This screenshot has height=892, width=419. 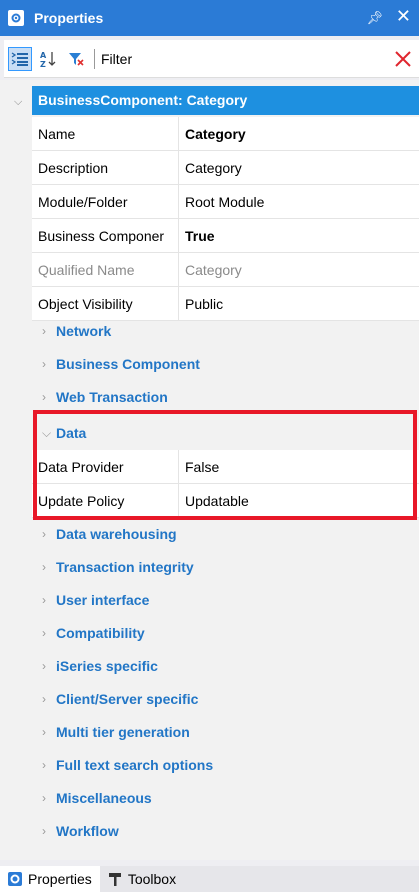 I want to click on property-name: Module/Folder, so click(x=105, y=201).